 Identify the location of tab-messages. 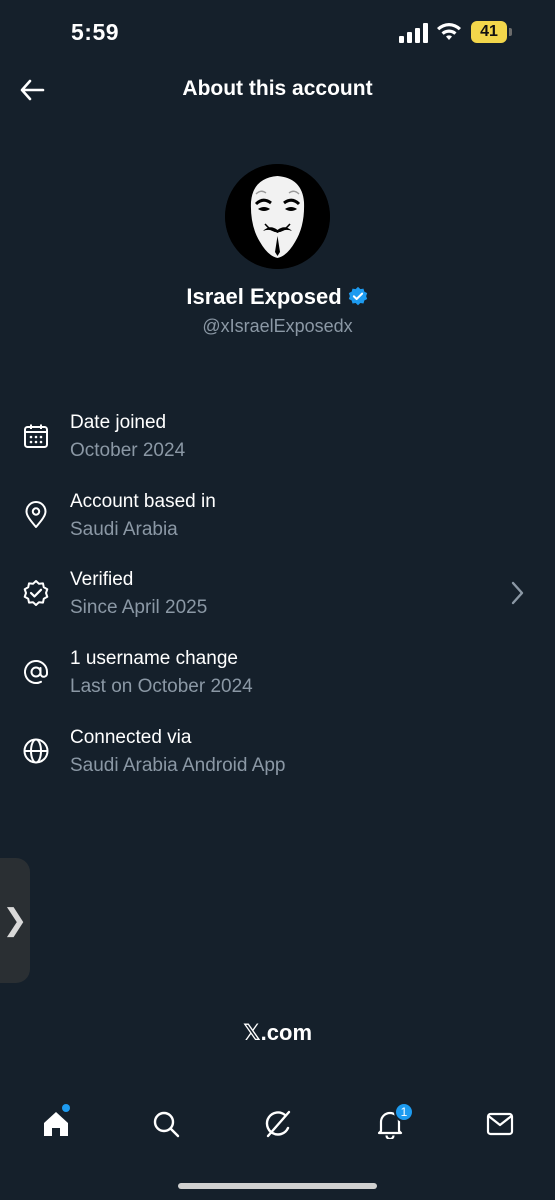
(500, 1124).